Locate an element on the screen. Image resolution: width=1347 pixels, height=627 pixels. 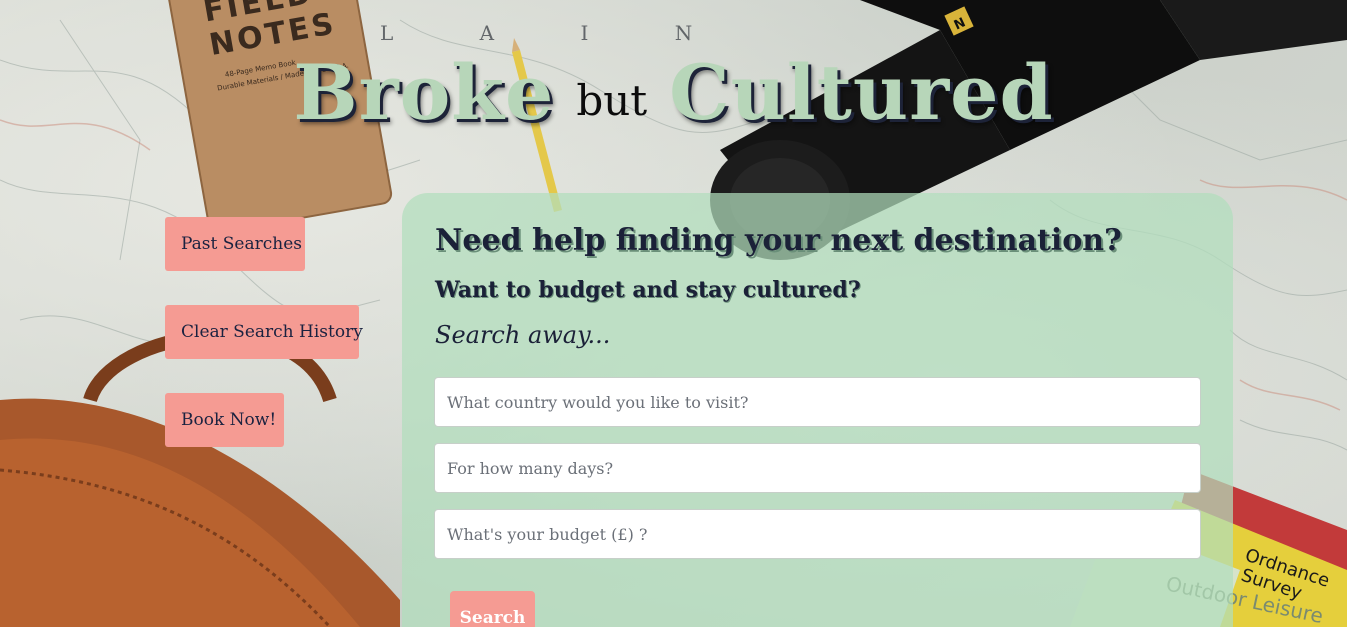
title-word-but: but is located at coordinates (612, 100).